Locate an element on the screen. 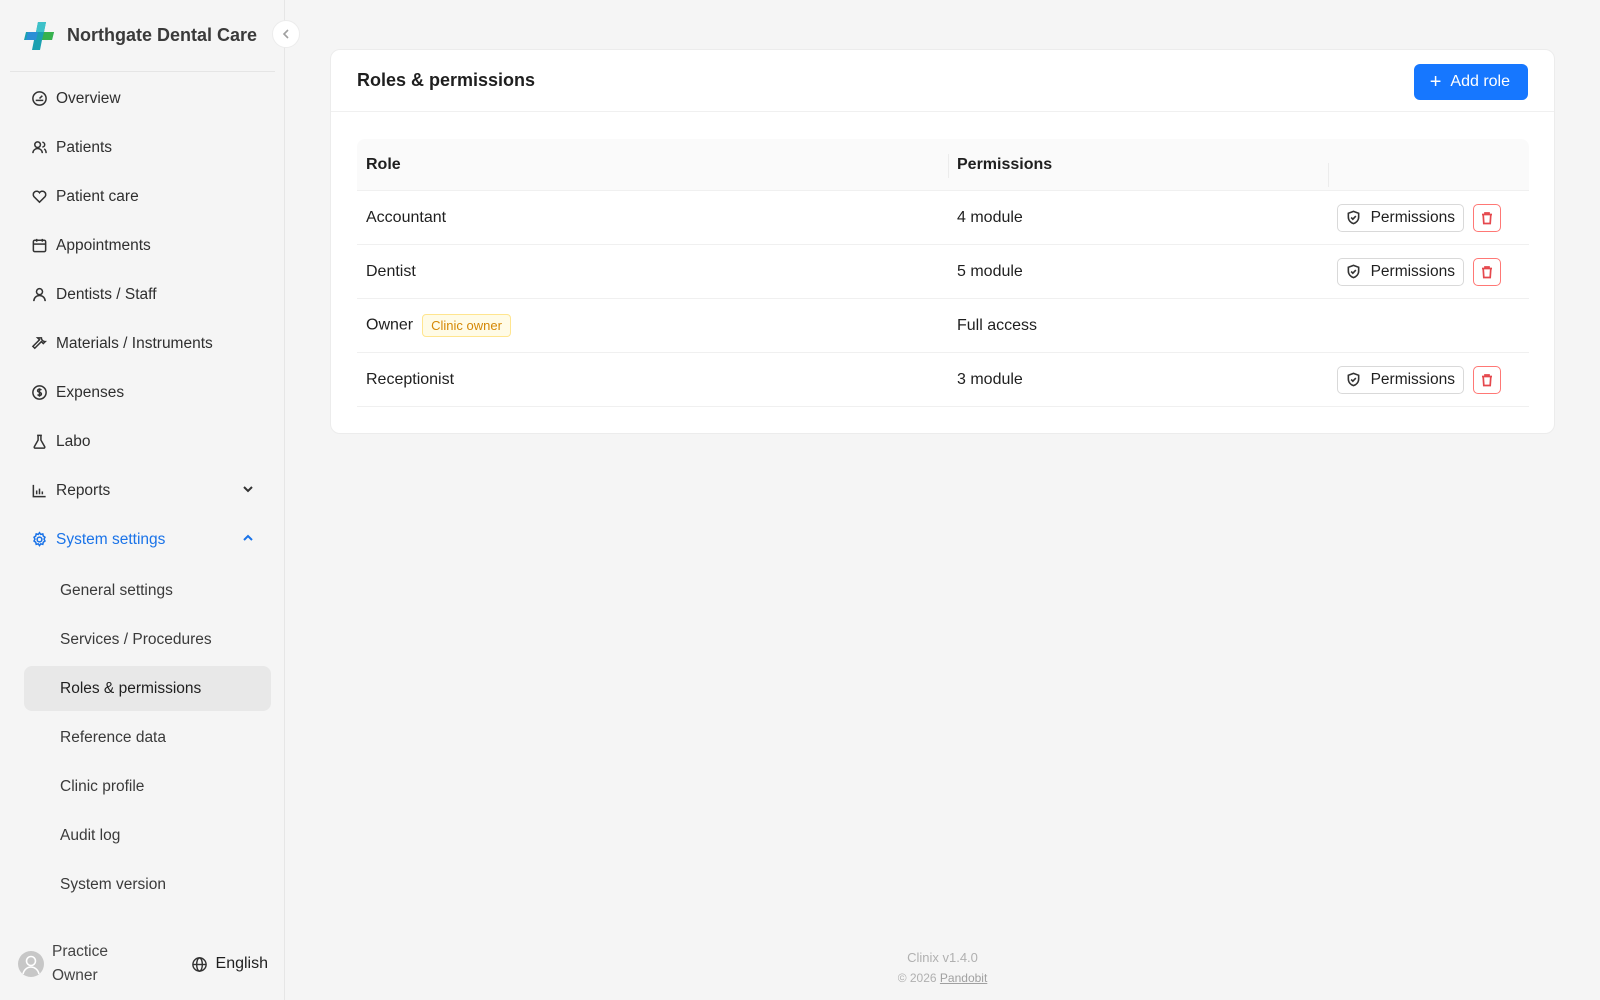 The width and height of the screenshot is (1600, 1000). role-cell: Dentist is located at coordinates (391, 271).